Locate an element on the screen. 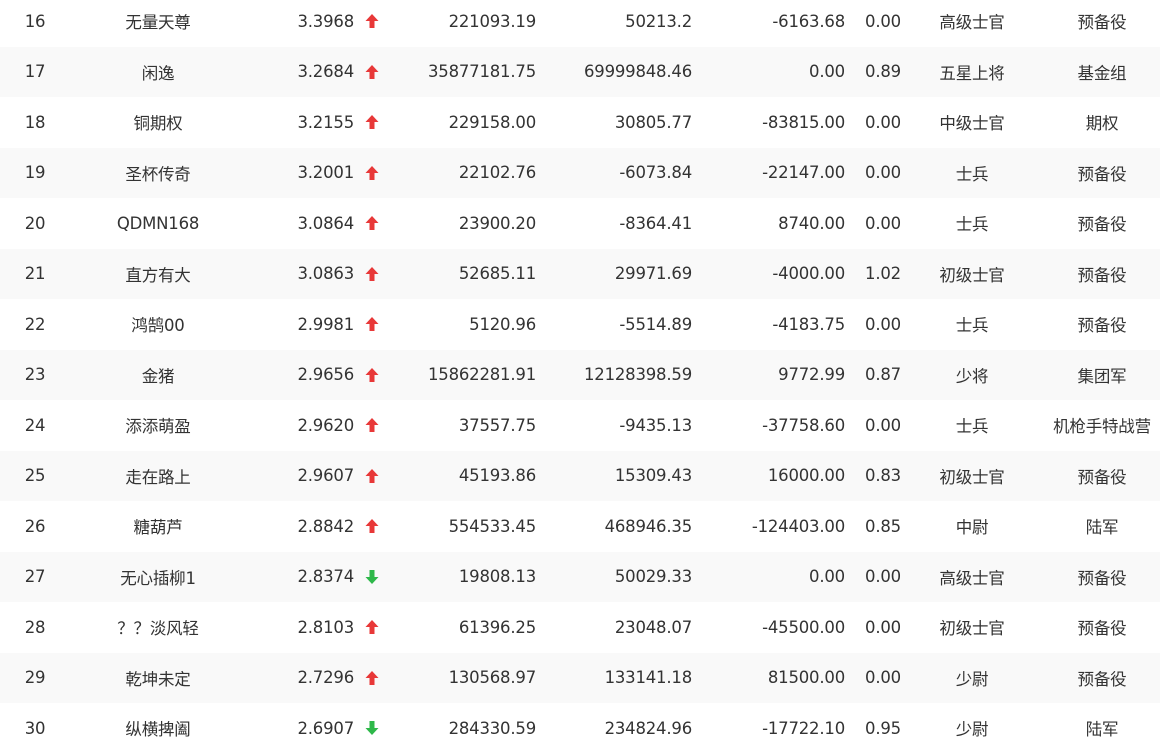 The image size is (1160, 741). rank-cell: 26 is located at coordinates (35, 526).